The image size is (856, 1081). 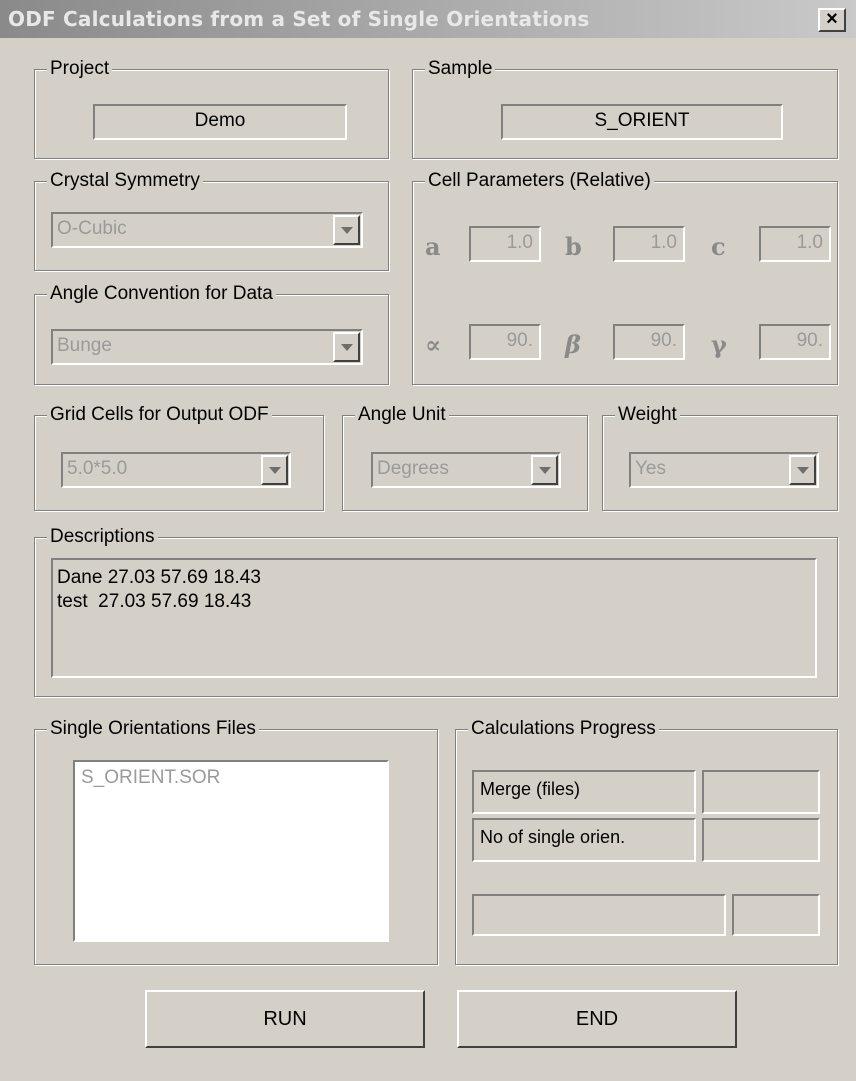 What do you see at coordinates (231, 778) in the screenshot?
I see `file-list-item: S_ORIENT.SOR` at bounding box center [231, 778].